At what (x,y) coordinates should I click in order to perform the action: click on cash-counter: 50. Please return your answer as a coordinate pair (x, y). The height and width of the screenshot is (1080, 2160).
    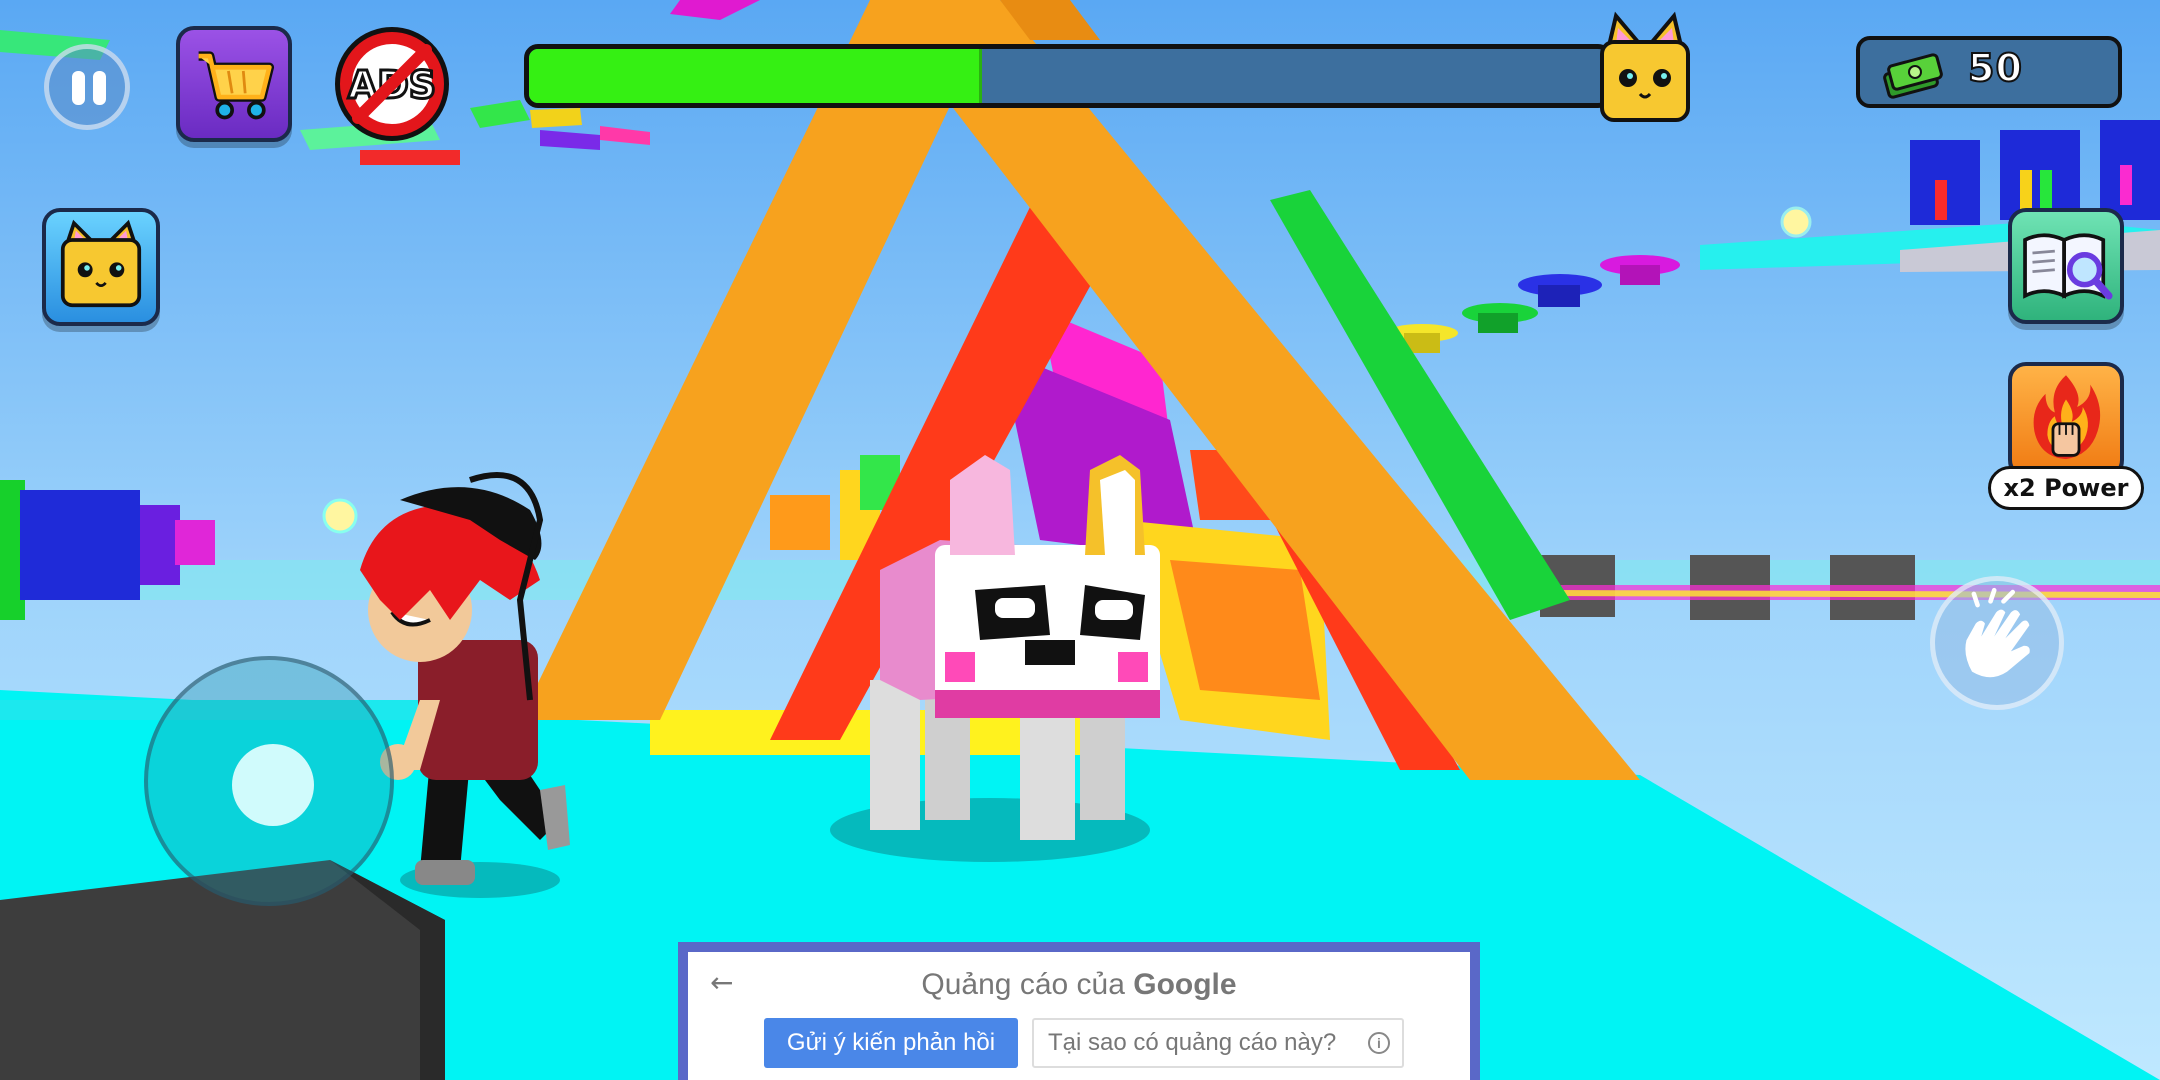
    Looking at the image, I should click on (1989, 72).